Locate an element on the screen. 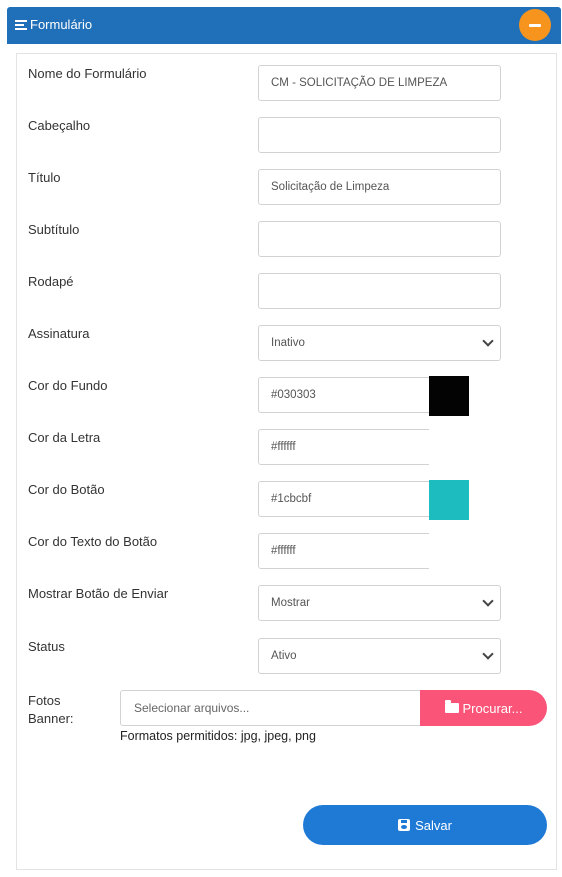  save-label: Salvar is located at coordinates (433, 825).